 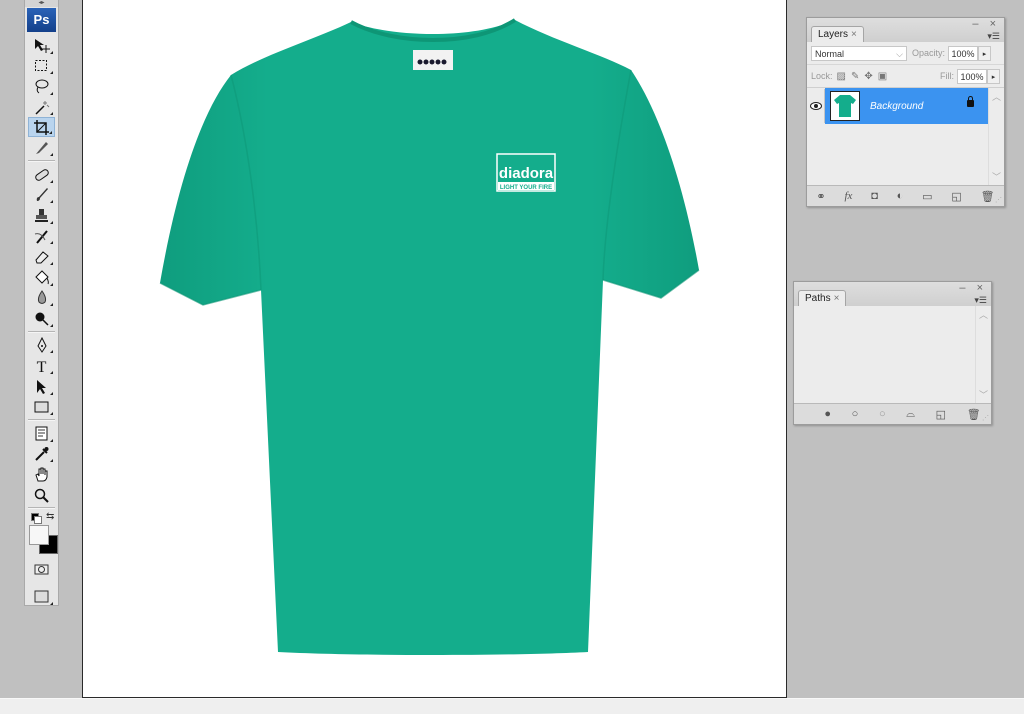 I want to click on move-icon, so click(x=42, y=45).